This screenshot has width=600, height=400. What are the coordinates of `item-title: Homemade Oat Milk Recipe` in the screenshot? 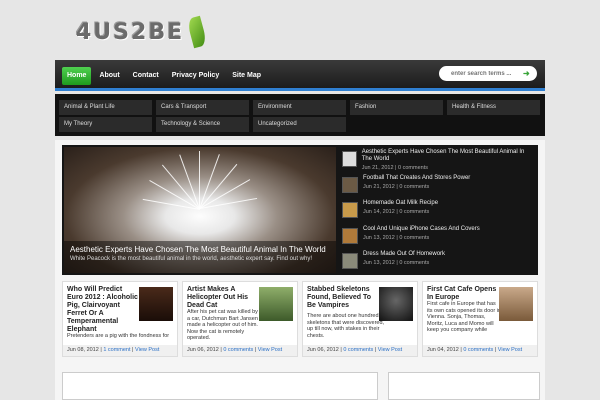 It's located at (401, 203).